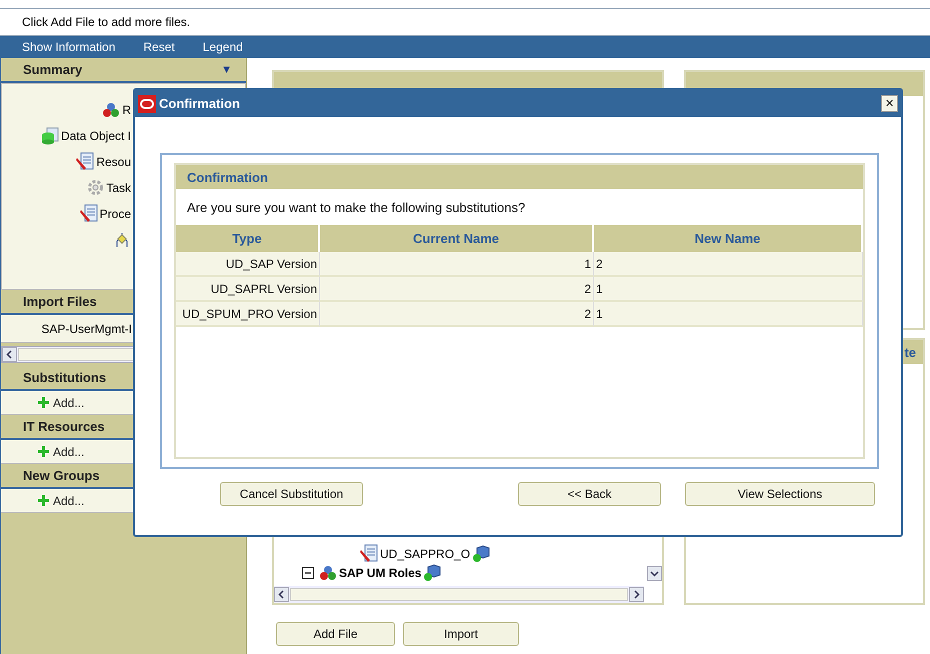 Image resolution: width=930 pixels, height=654 pixels. Describe the element at coordinates (95, 135) in the screenshot. I see `tree-item: Data Object I` at that location.